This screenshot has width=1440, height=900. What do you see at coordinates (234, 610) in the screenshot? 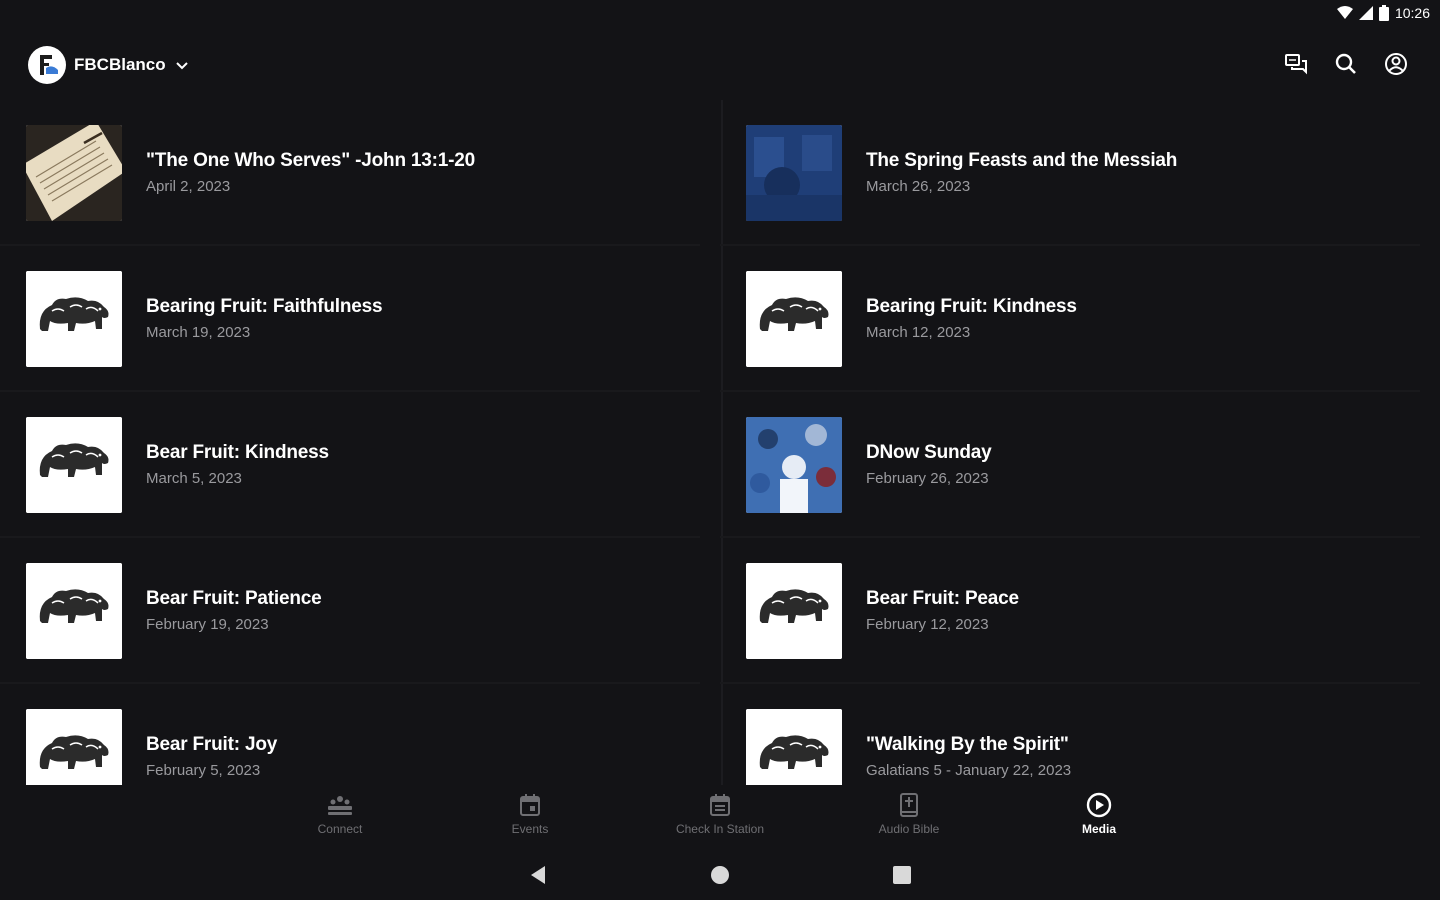
I see `media-item-text: Bear Fruit: Patience February 19, 2023` at bounding box center [234, 610].